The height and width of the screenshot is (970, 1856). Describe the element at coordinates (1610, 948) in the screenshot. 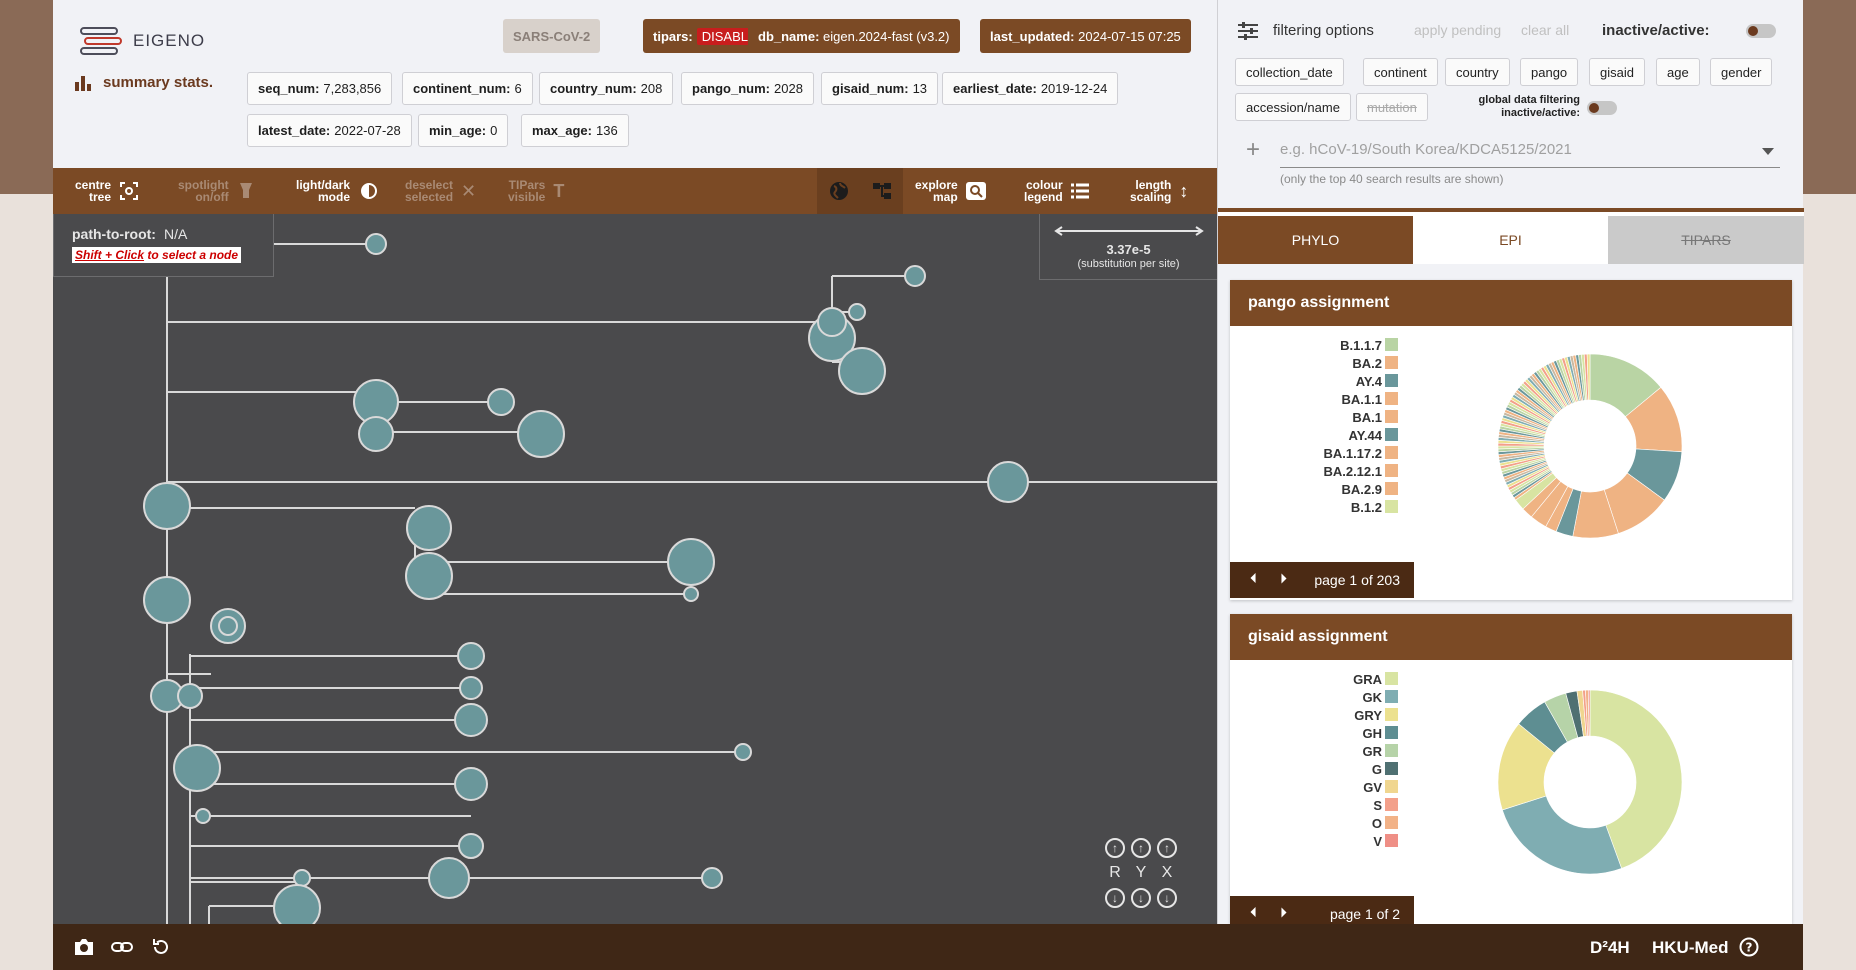

I see `d24h-logo: D²4H` at that location.